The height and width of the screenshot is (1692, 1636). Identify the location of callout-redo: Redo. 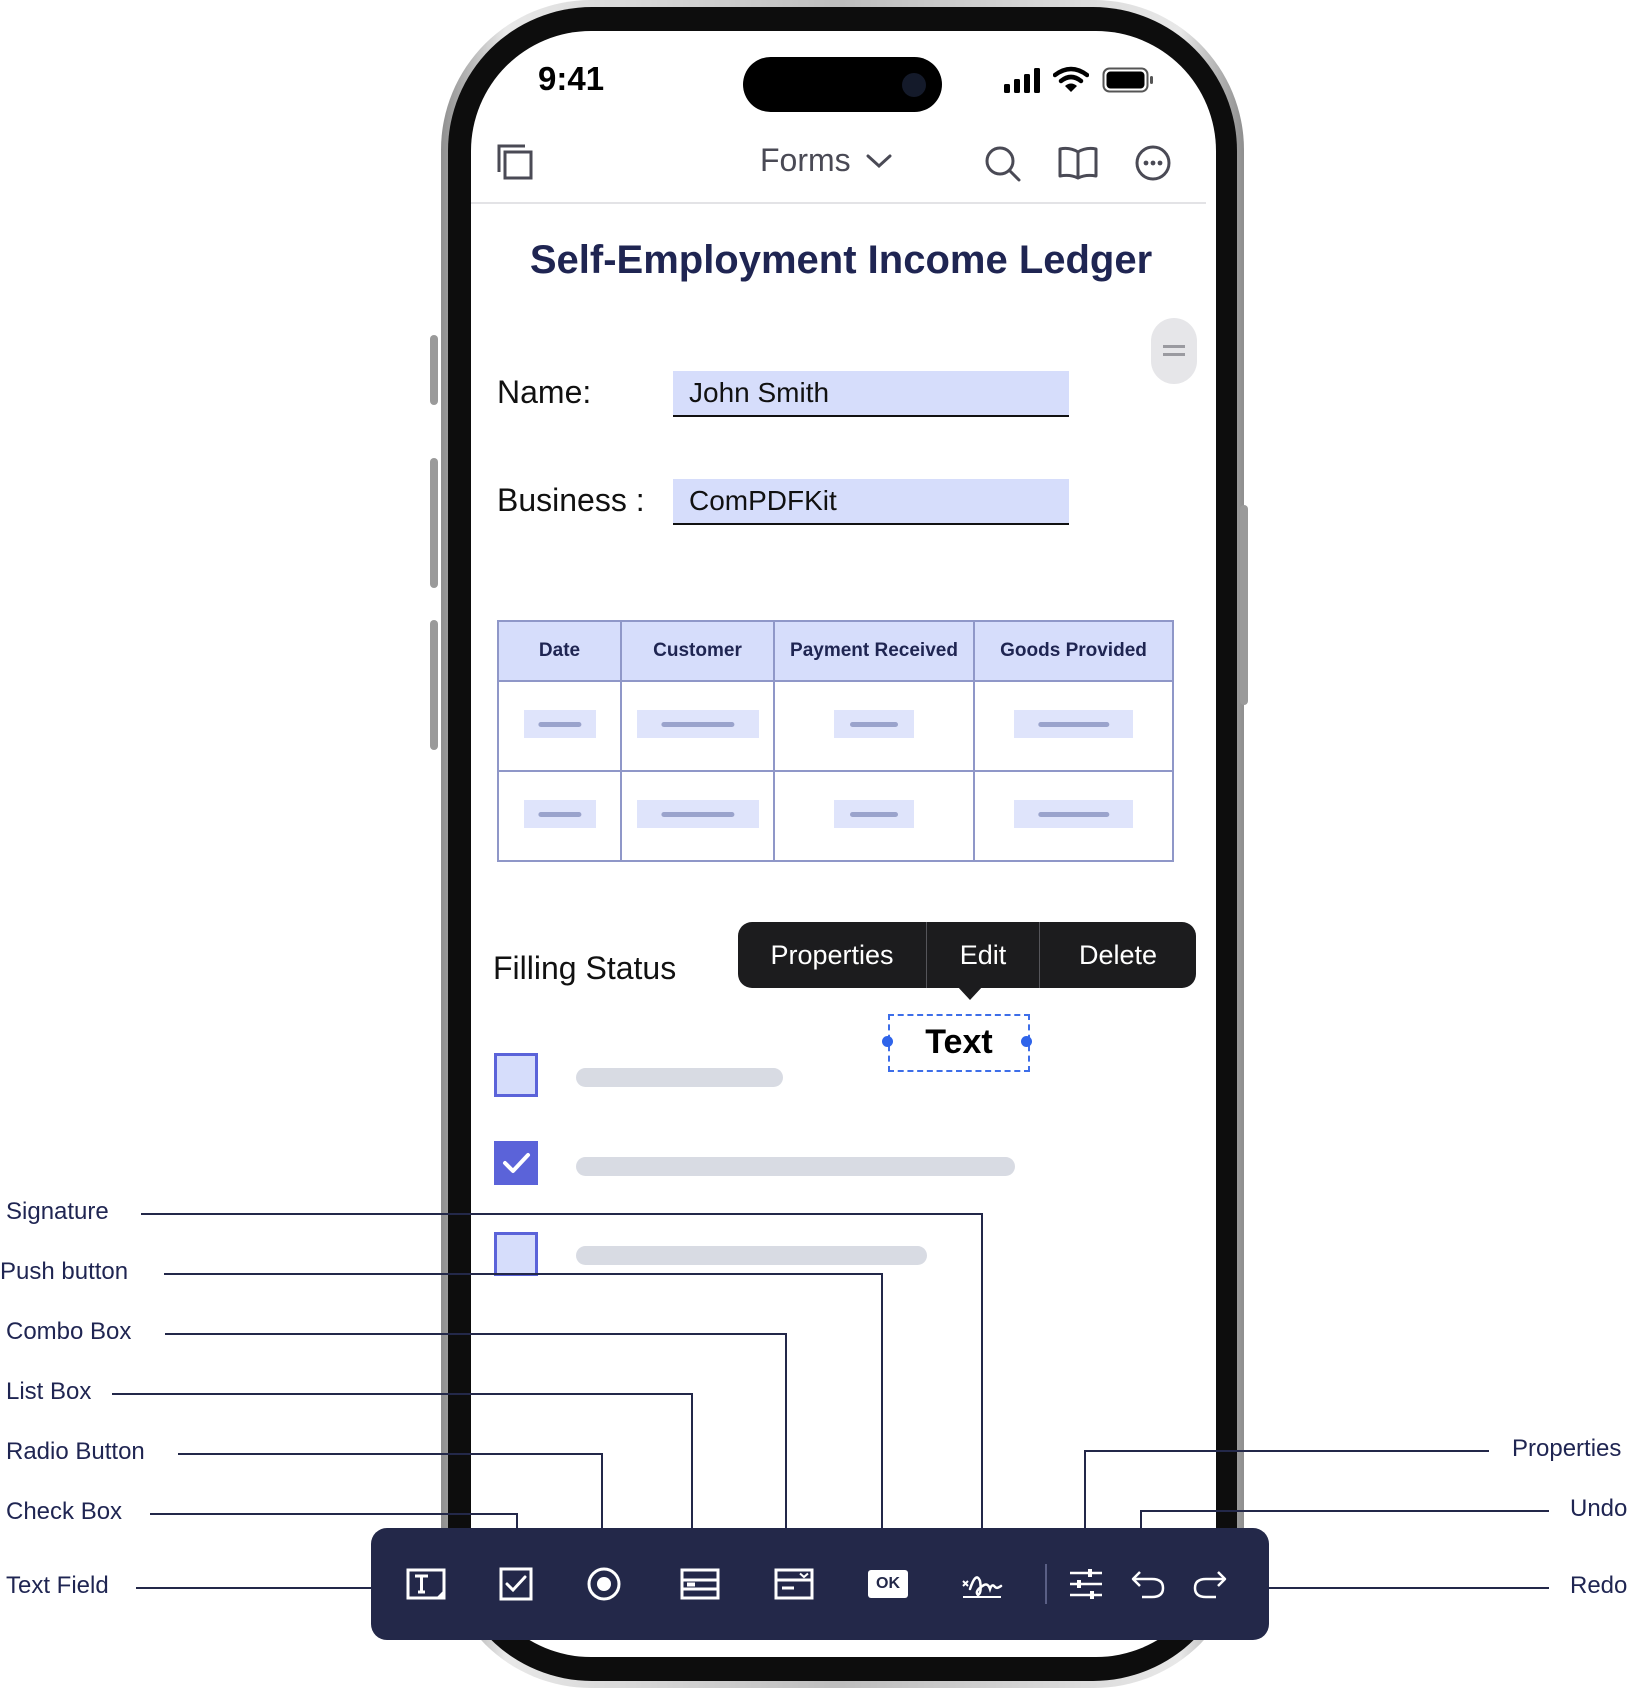
(1599, 1585).